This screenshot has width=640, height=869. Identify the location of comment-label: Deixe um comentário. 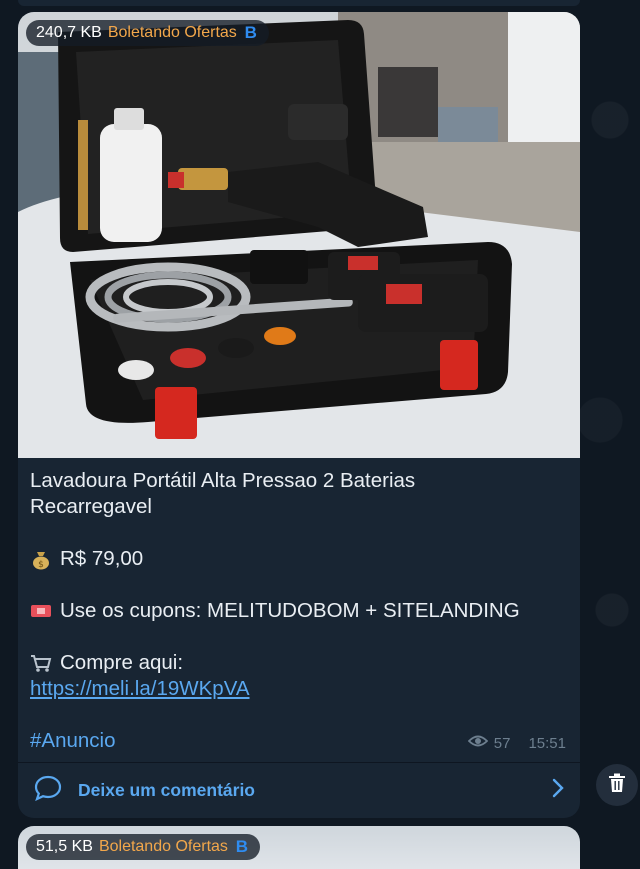
(166, 790).